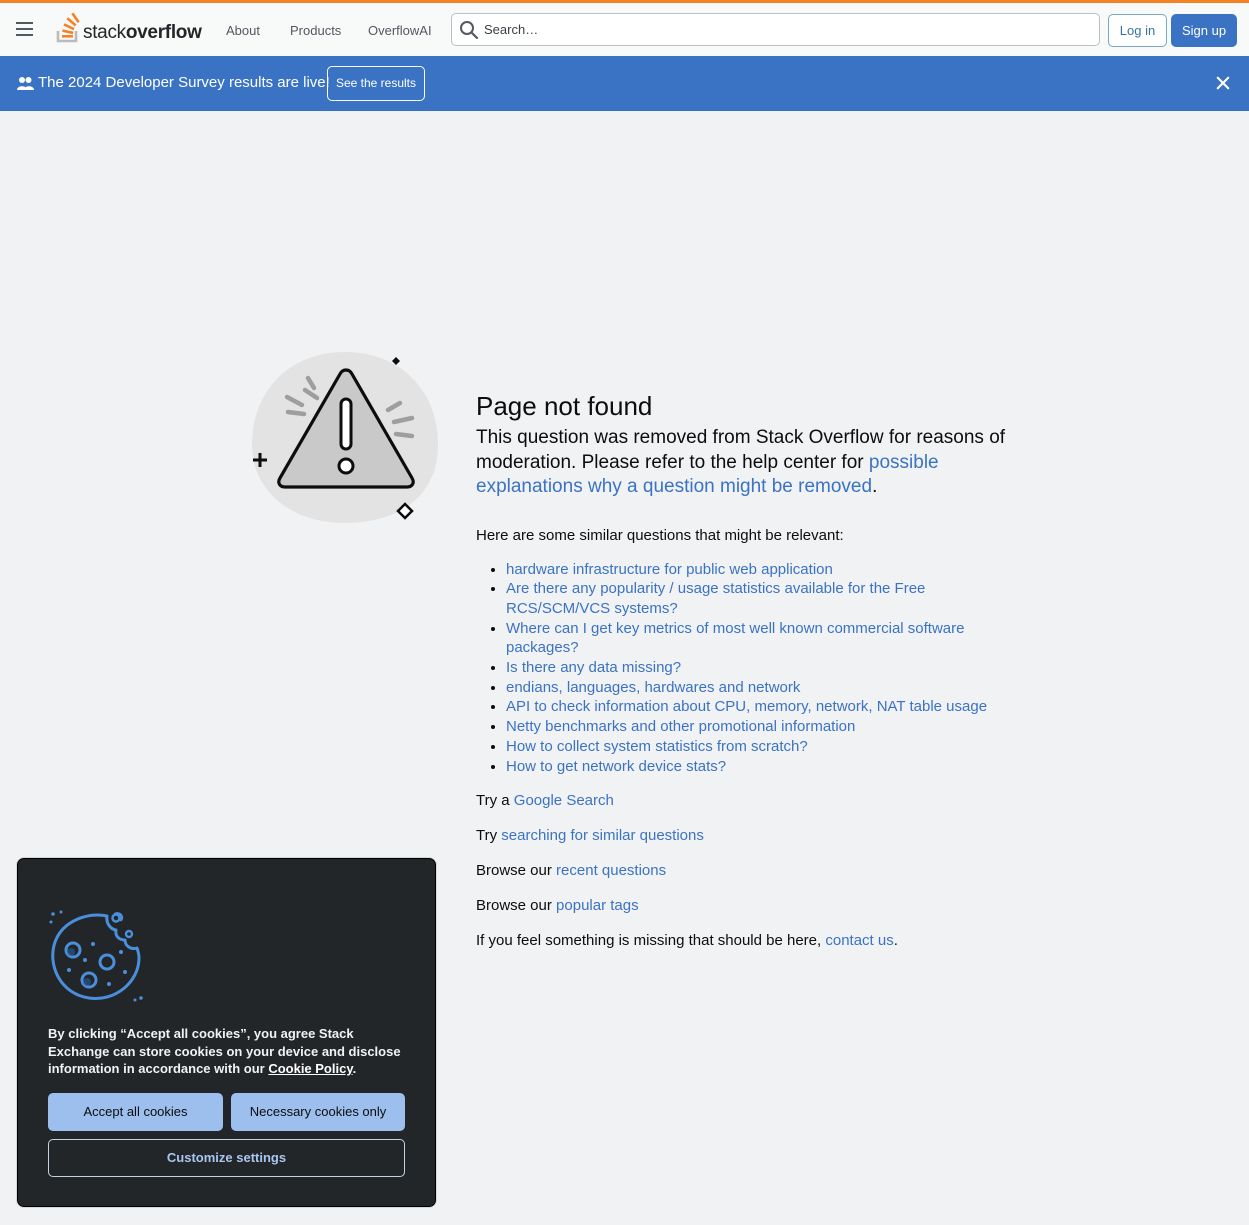 The height and width of the screenshot is (1225, 1249). I want to click on logo-text: stackoverflow, so click(142, 32).